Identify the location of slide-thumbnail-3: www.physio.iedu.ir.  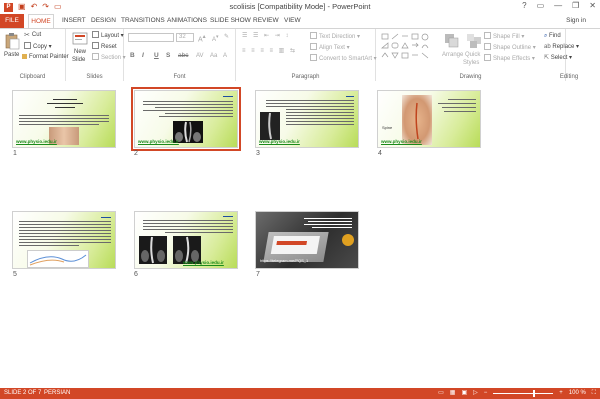
(307, 119).